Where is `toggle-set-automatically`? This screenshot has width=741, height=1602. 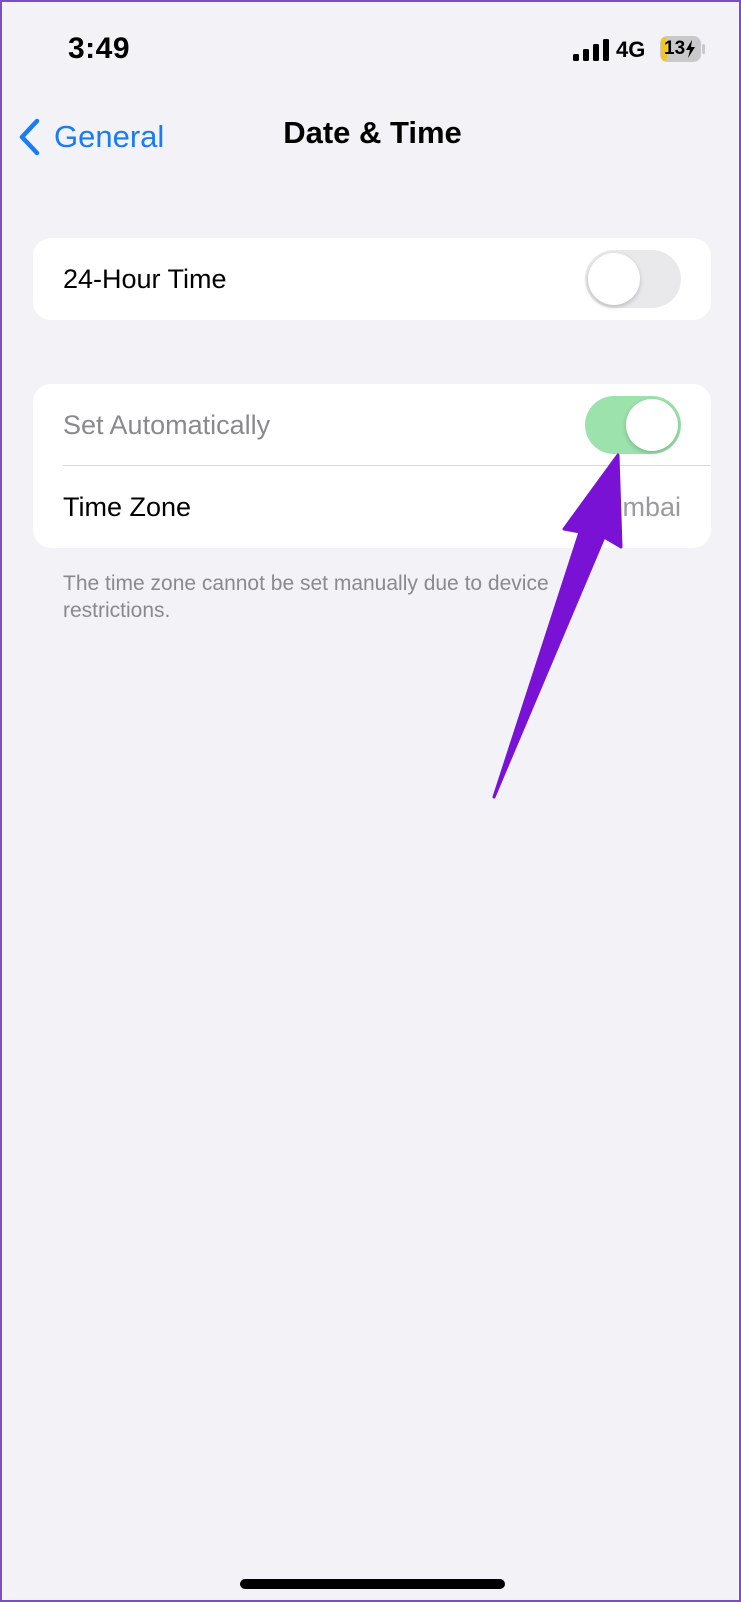
toggle-set-automatically is located at coordinates (633, 425).